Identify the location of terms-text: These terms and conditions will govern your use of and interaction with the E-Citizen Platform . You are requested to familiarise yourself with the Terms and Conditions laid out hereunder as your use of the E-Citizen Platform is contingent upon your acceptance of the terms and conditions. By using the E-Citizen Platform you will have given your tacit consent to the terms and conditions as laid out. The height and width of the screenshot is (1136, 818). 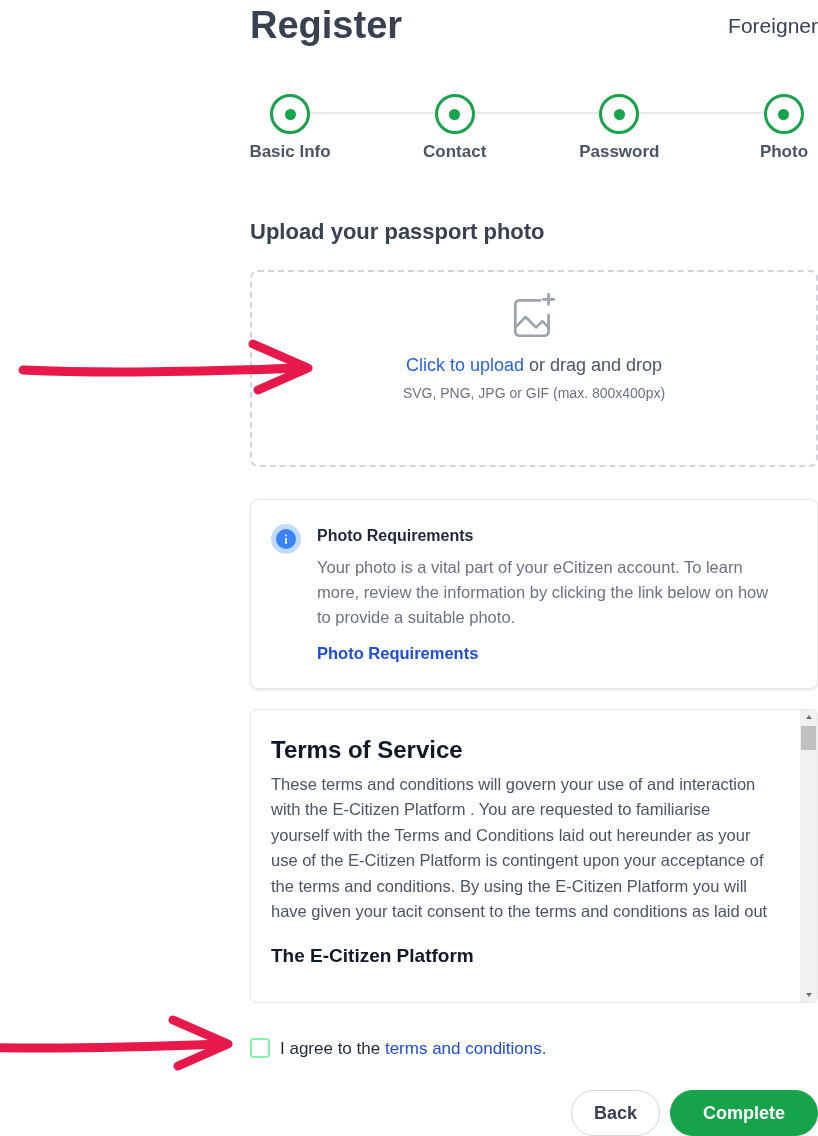
(520, 848).